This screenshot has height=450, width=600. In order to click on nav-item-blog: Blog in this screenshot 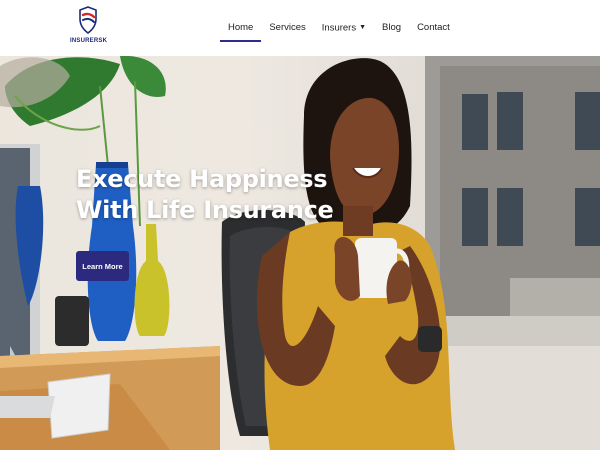, I will do `click(391, 29)`.